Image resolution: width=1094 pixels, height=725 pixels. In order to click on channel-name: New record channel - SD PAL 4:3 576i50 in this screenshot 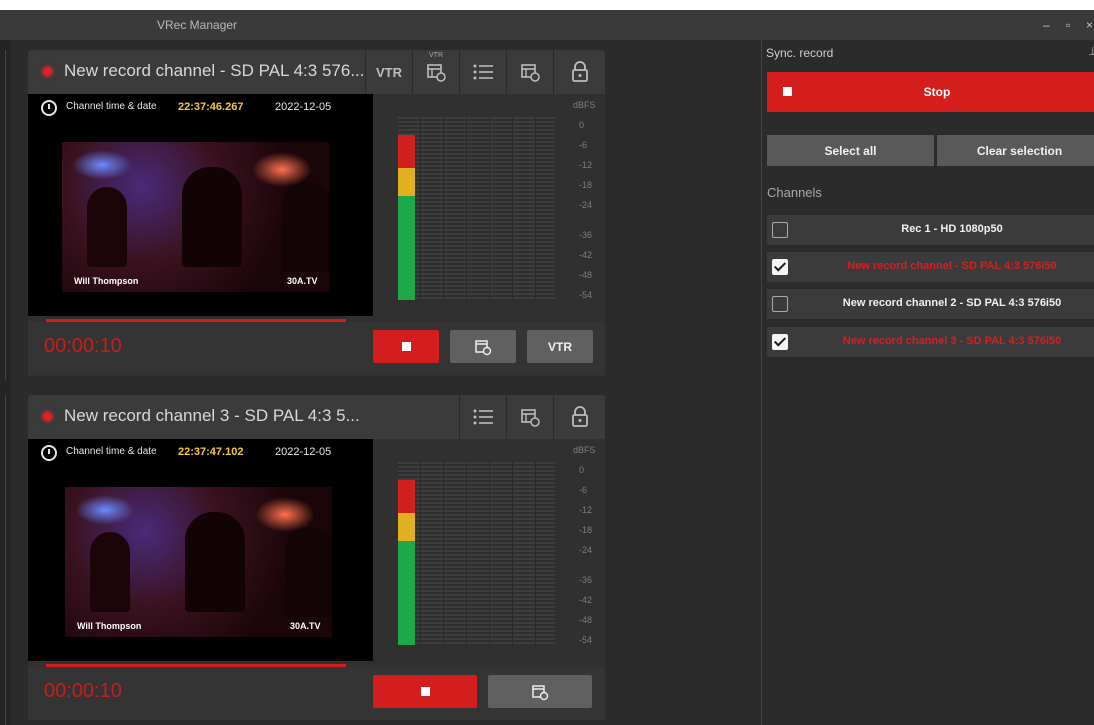, I will do `click(952, 266)`.